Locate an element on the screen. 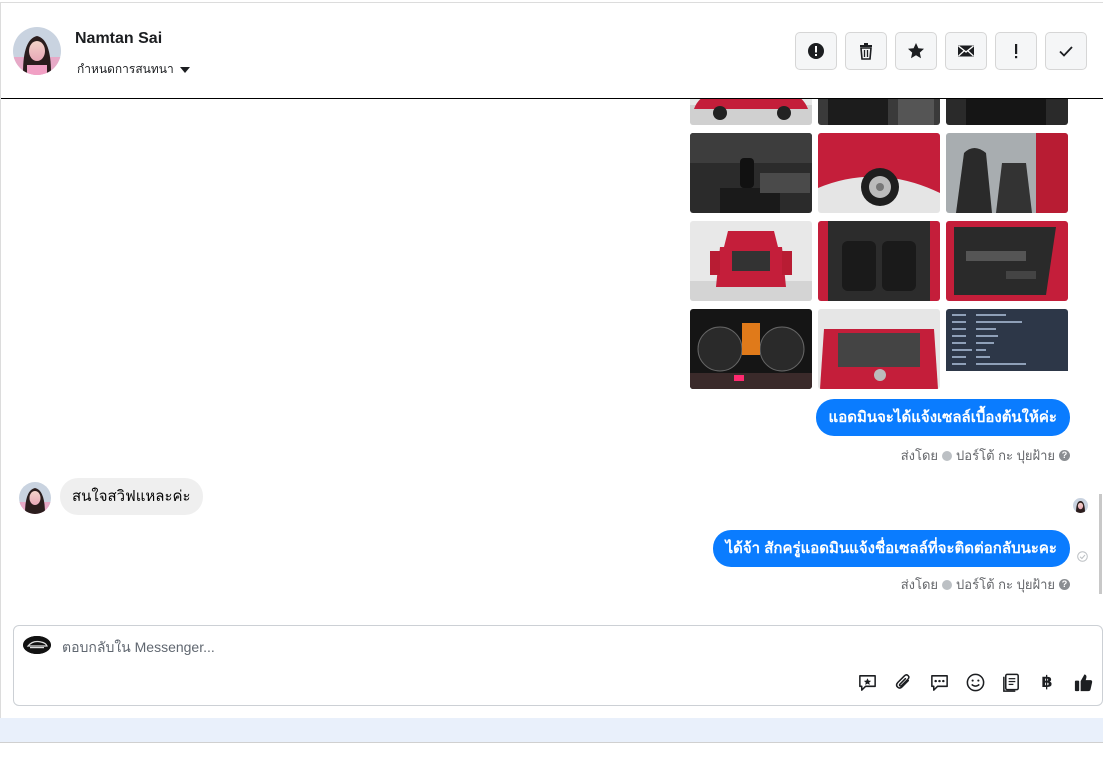  assign-conversation-dropdown: กำหนดการสนทนา is located at coordinates (133, 69).